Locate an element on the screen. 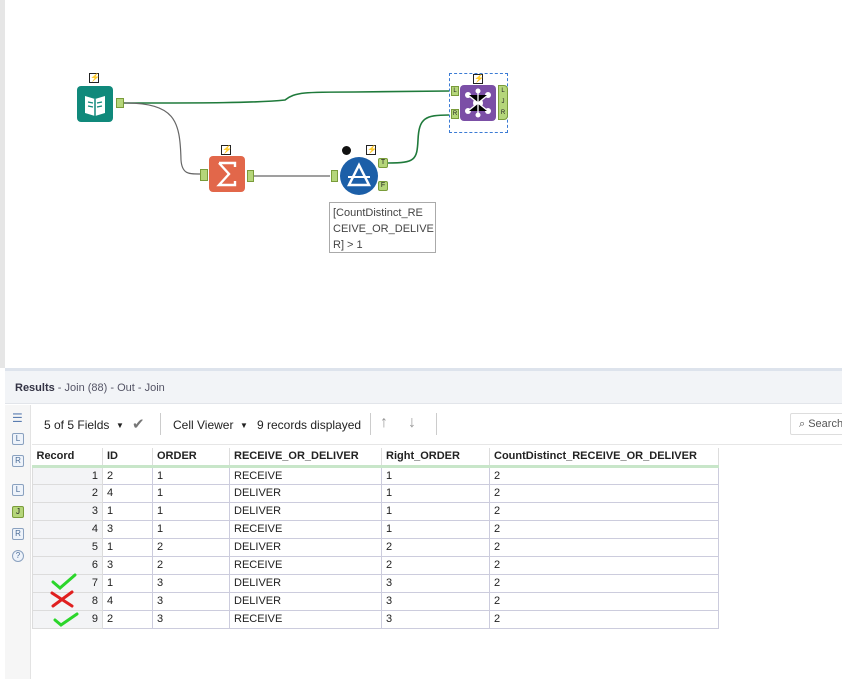 The image size is (842, 679). table-row: 3 1 1 DELIVER 1 2 is located at coordinates (375, 511).